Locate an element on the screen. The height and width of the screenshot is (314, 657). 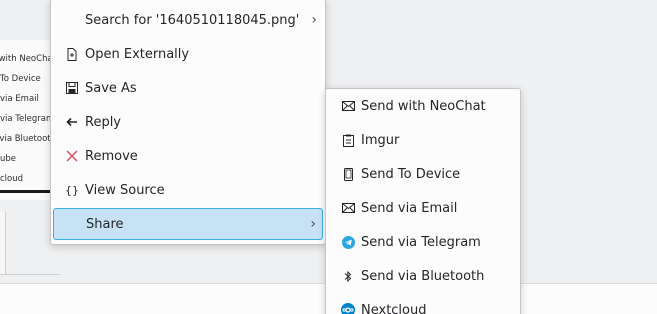
save-icon is located at coordinates (72, 88).